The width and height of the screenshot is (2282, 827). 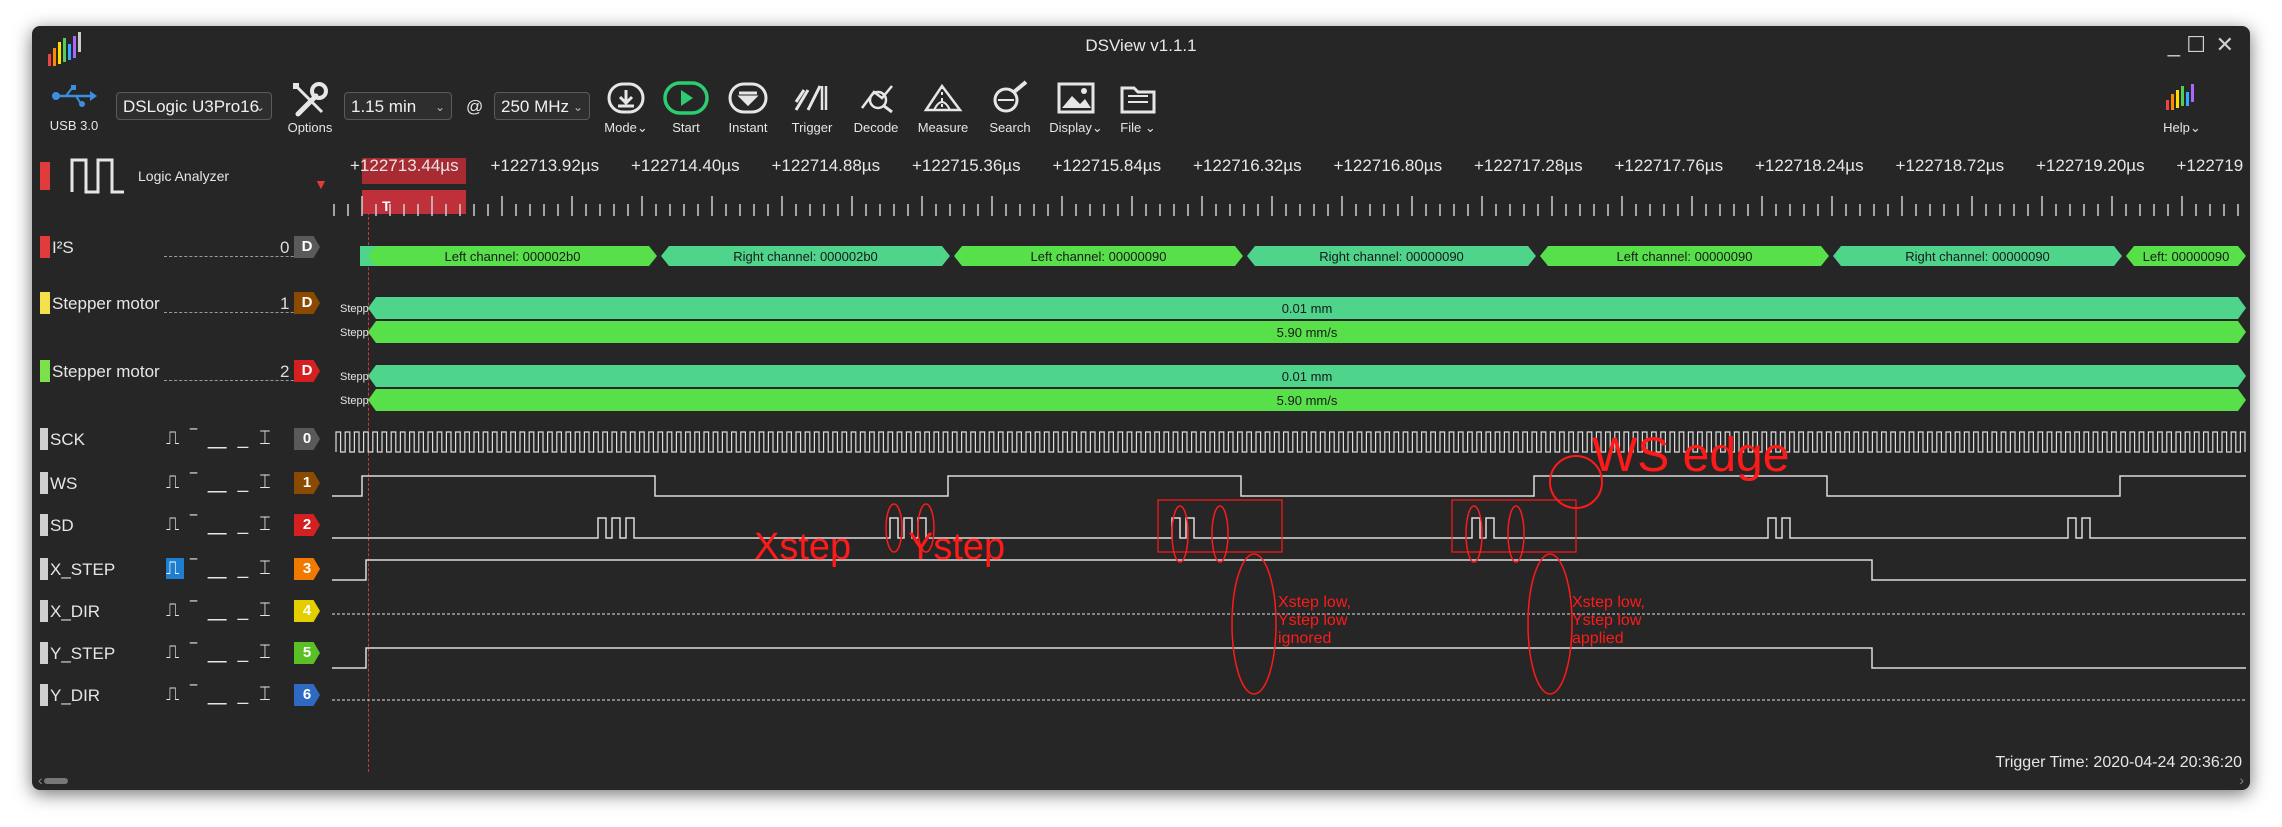 I want to click on decoder-badge-2: D, so click(x=307, y=371).